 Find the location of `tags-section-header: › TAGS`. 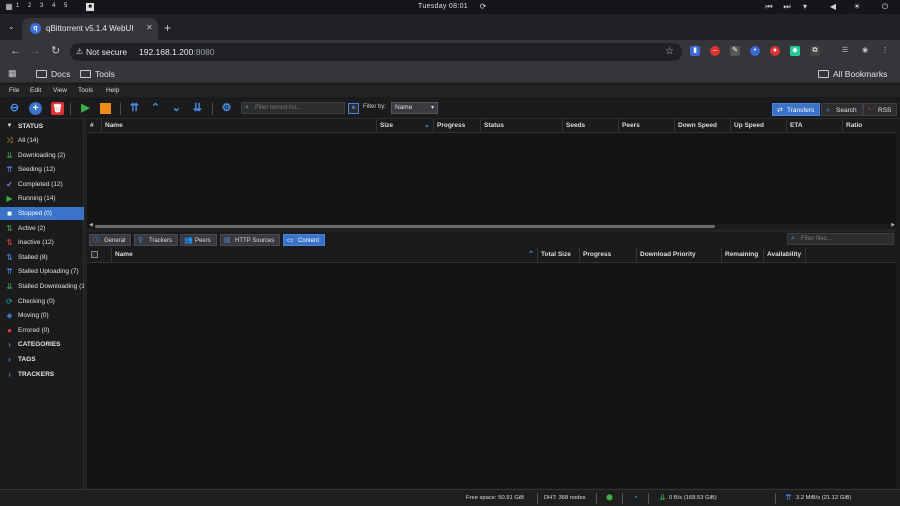

tags-section-header: › TAGS is located at coordinates (42, 359).